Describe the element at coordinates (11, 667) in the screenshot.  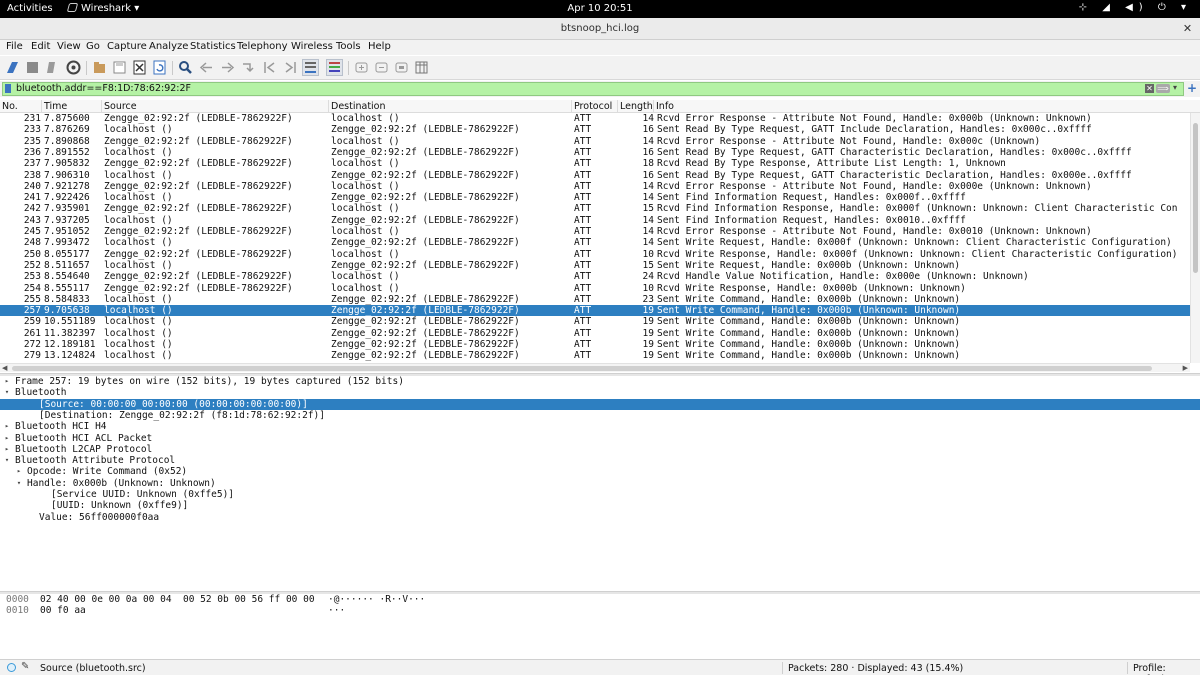
I see `ready-status-icon` at that location.